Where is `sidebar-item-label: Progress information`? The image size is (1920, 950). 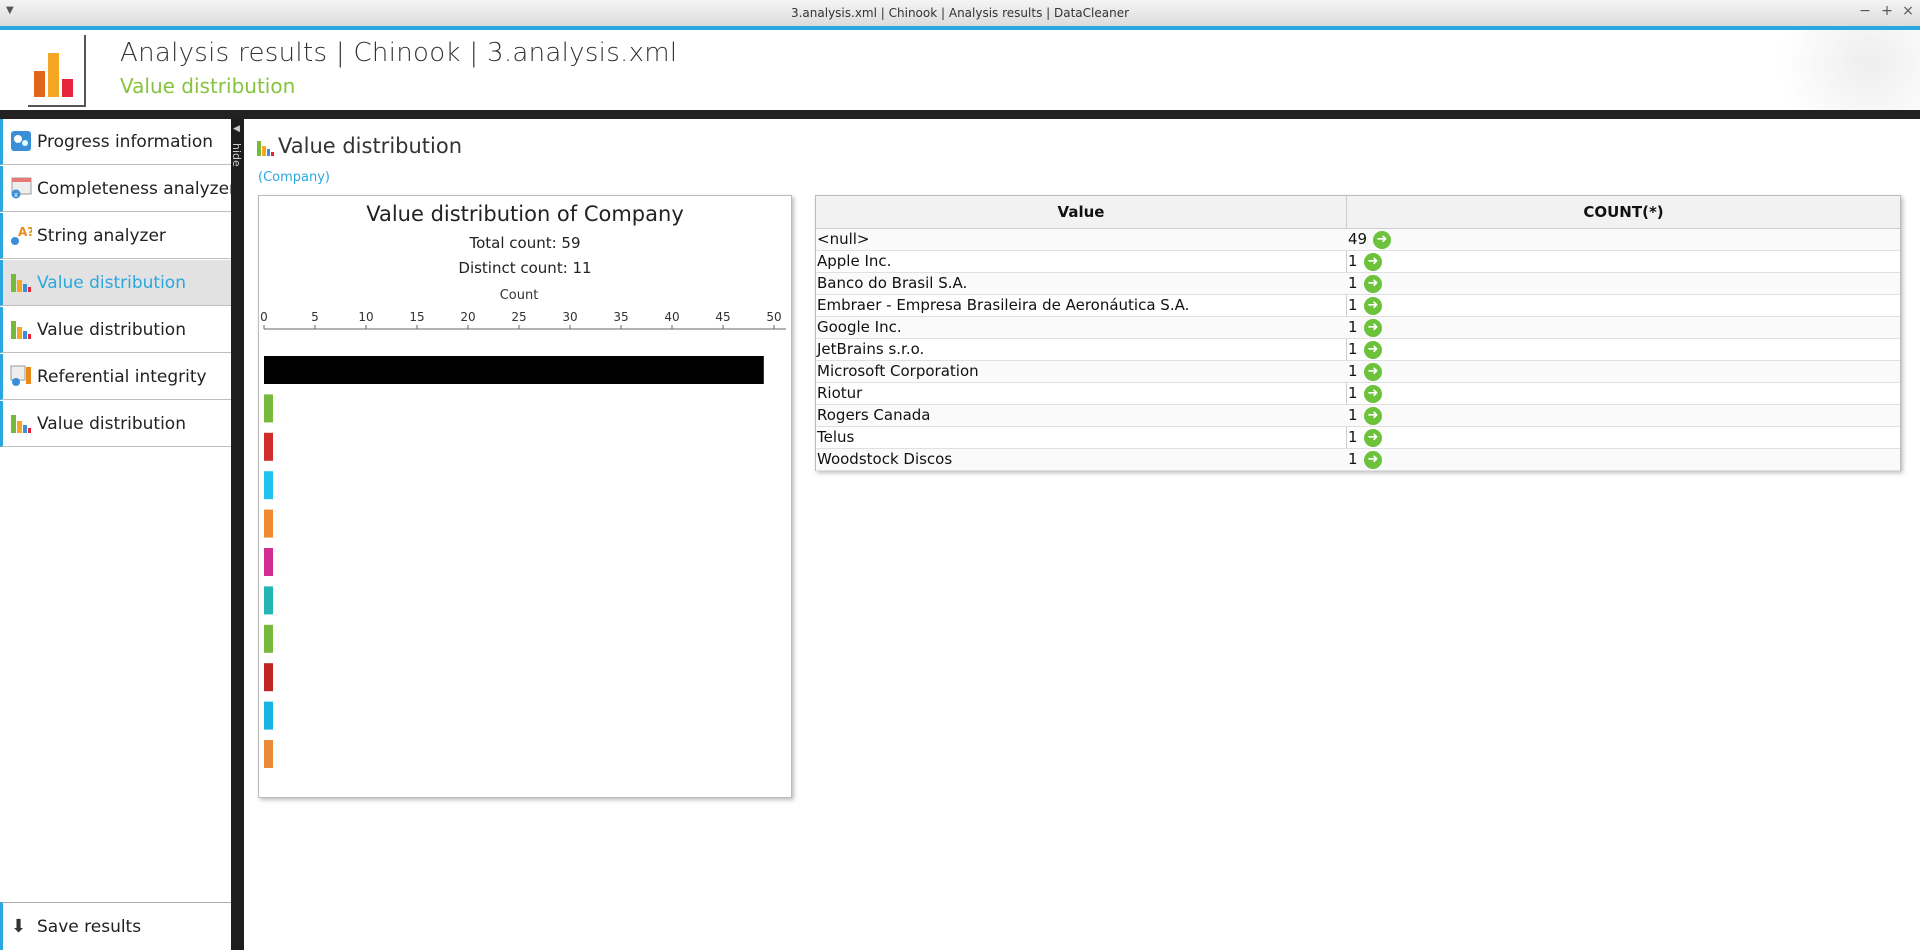 sidebar-item-label: Progress information is located at coordinates (125, 142).